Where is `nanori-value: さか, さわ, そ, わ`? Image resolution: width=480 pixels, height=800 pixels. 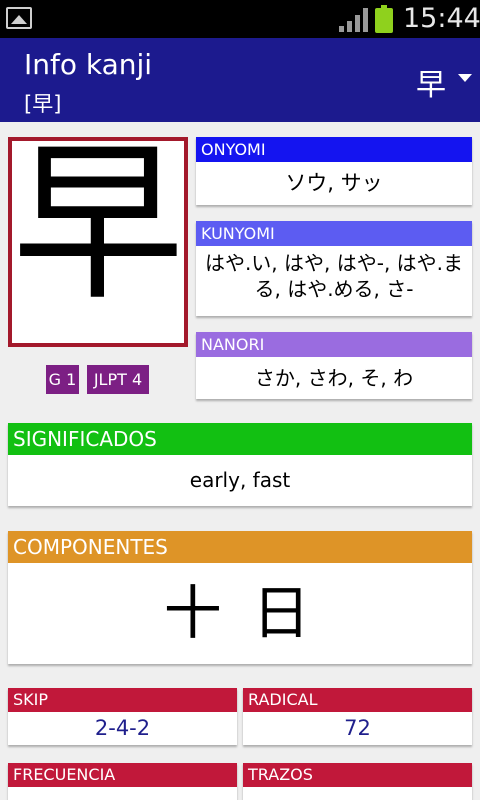
nanori-value: さか, さわ, そ, わ is located at coordinates (334, 378).